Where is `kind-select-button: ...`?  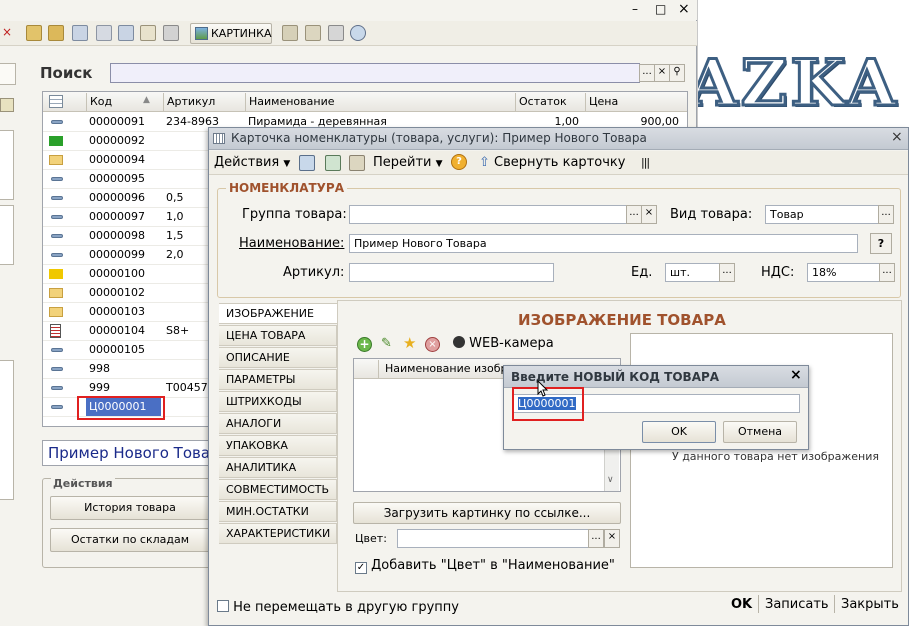 kind-select-button: ... is located at coordinates (886, 214).